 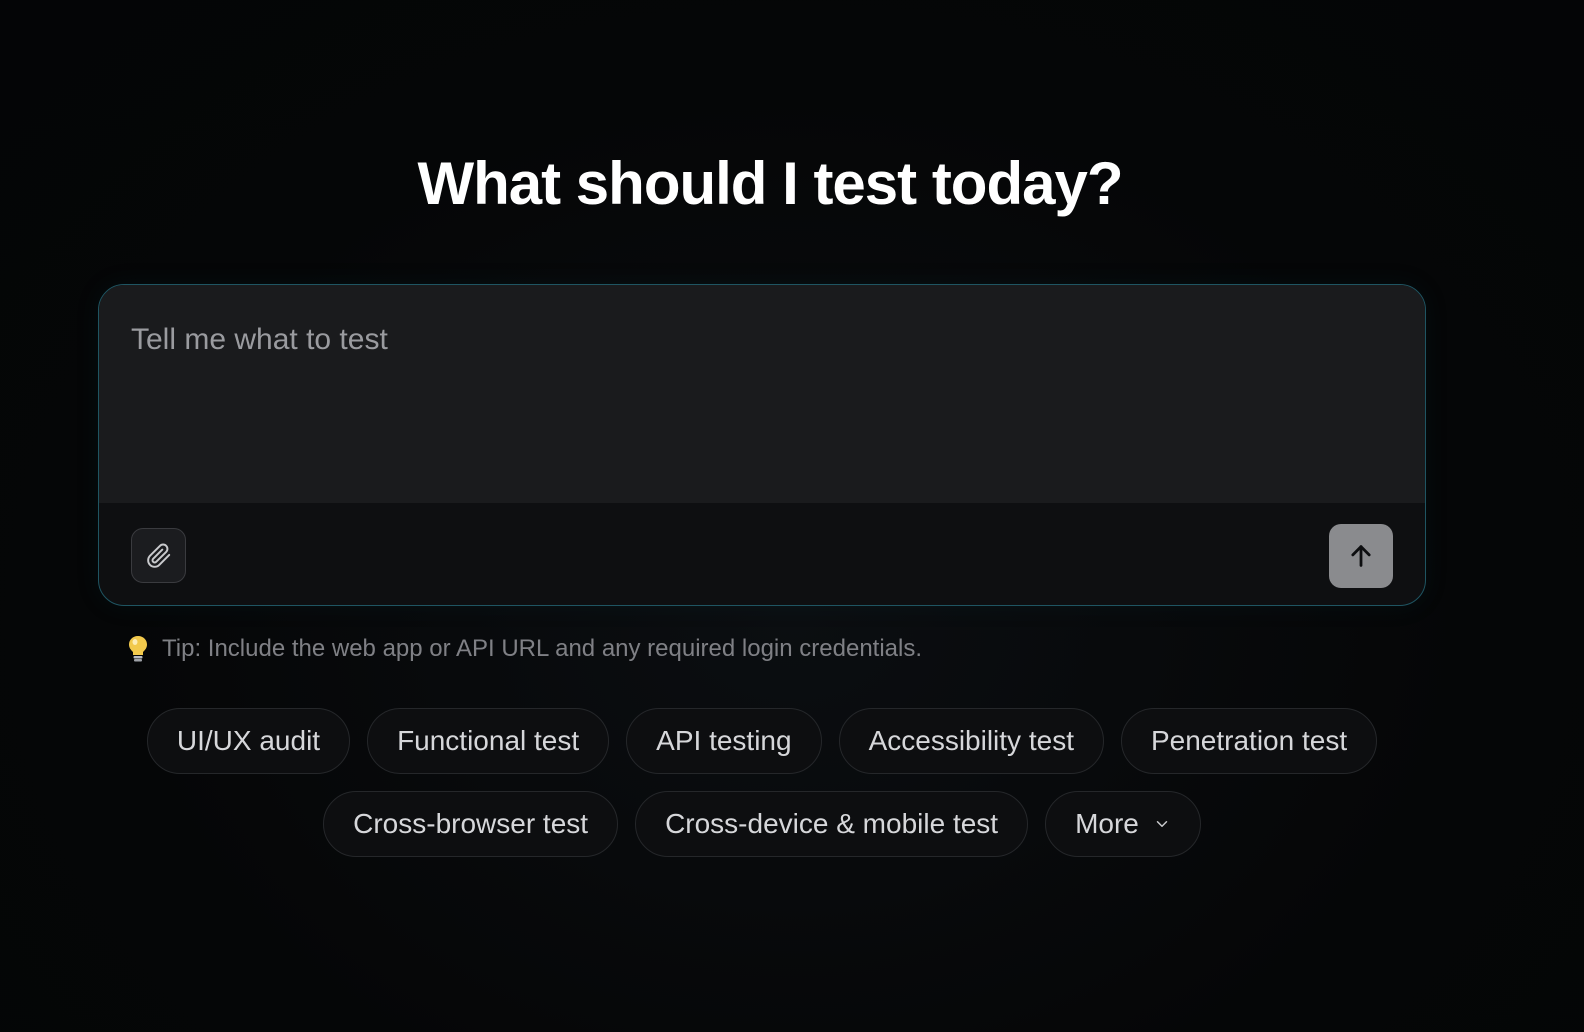 I want to click on more-dropdown-button: More, so click(x=1123, y=824).